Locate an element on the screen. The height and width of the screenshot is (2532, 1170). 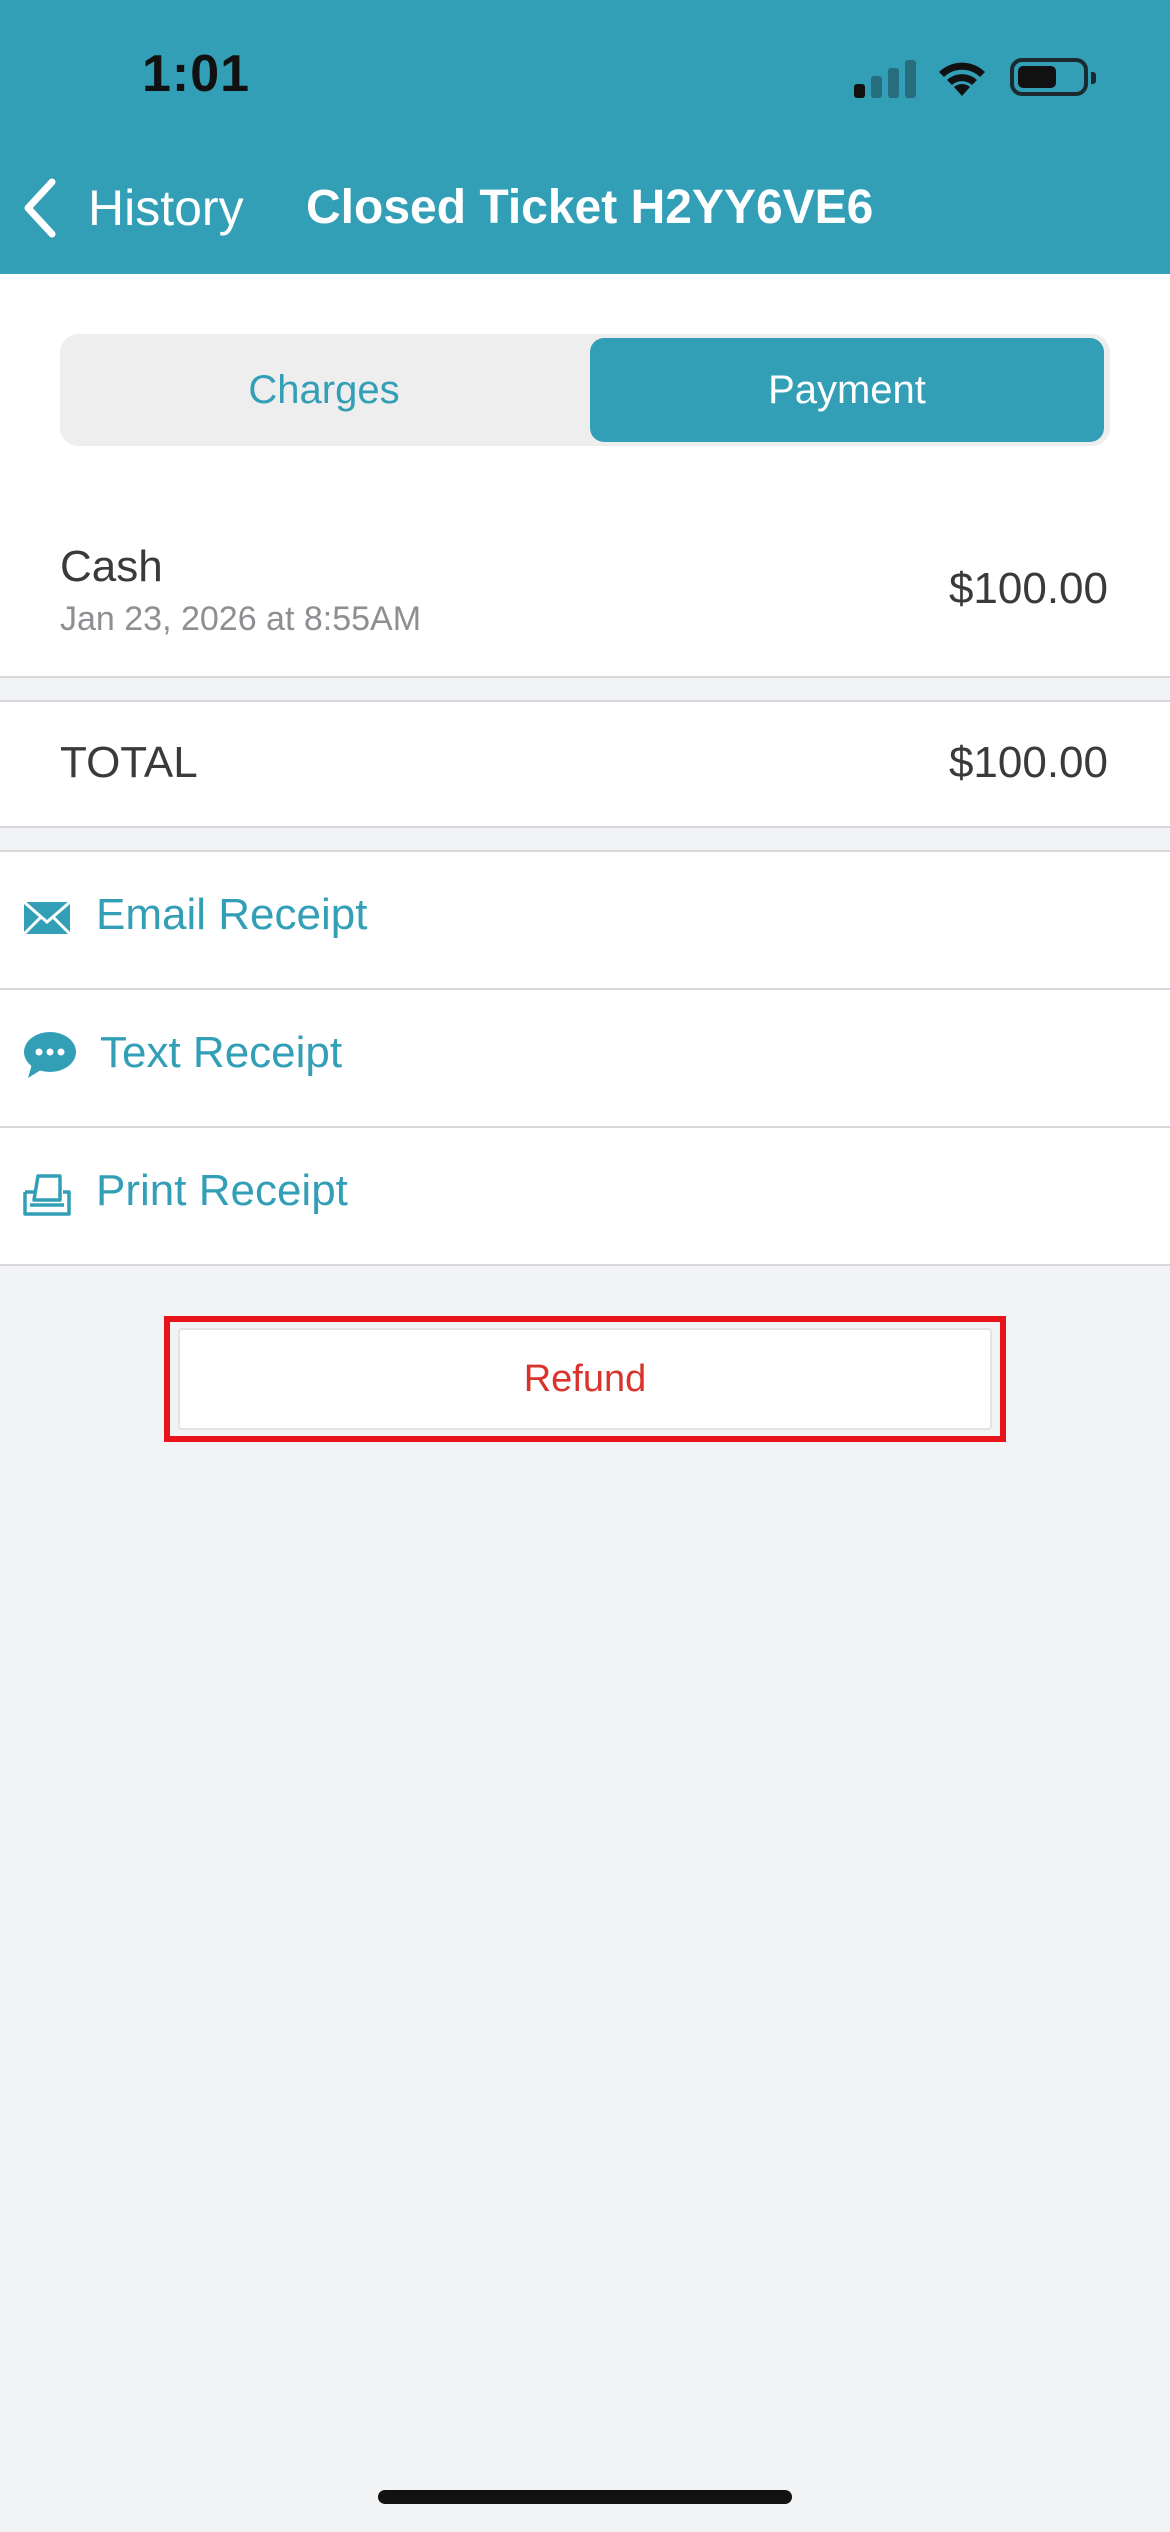
wifi-icon is located at coordinates (962, 79).